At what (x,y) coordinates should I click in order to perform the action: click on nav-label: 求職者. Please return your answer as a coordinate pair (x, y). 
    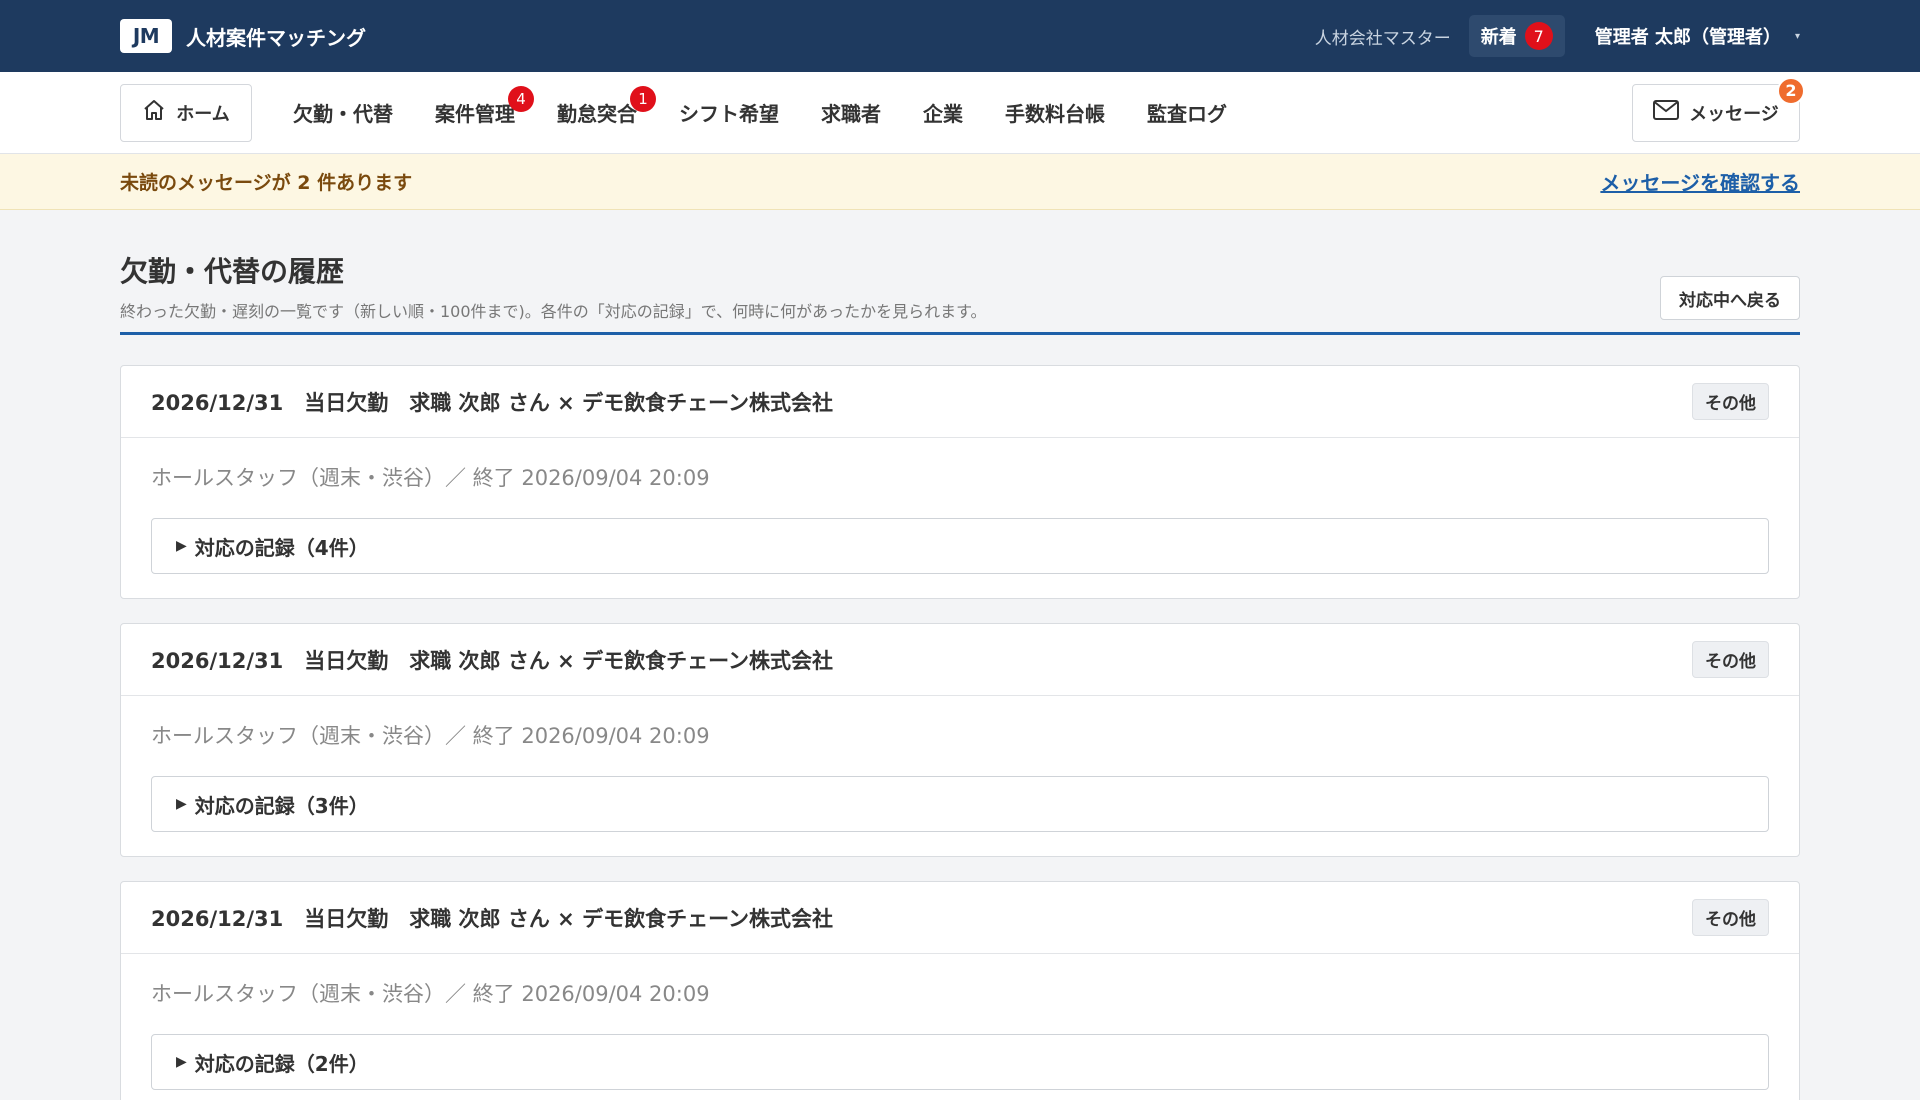
    Looking at the image, I should click on (851, 114).